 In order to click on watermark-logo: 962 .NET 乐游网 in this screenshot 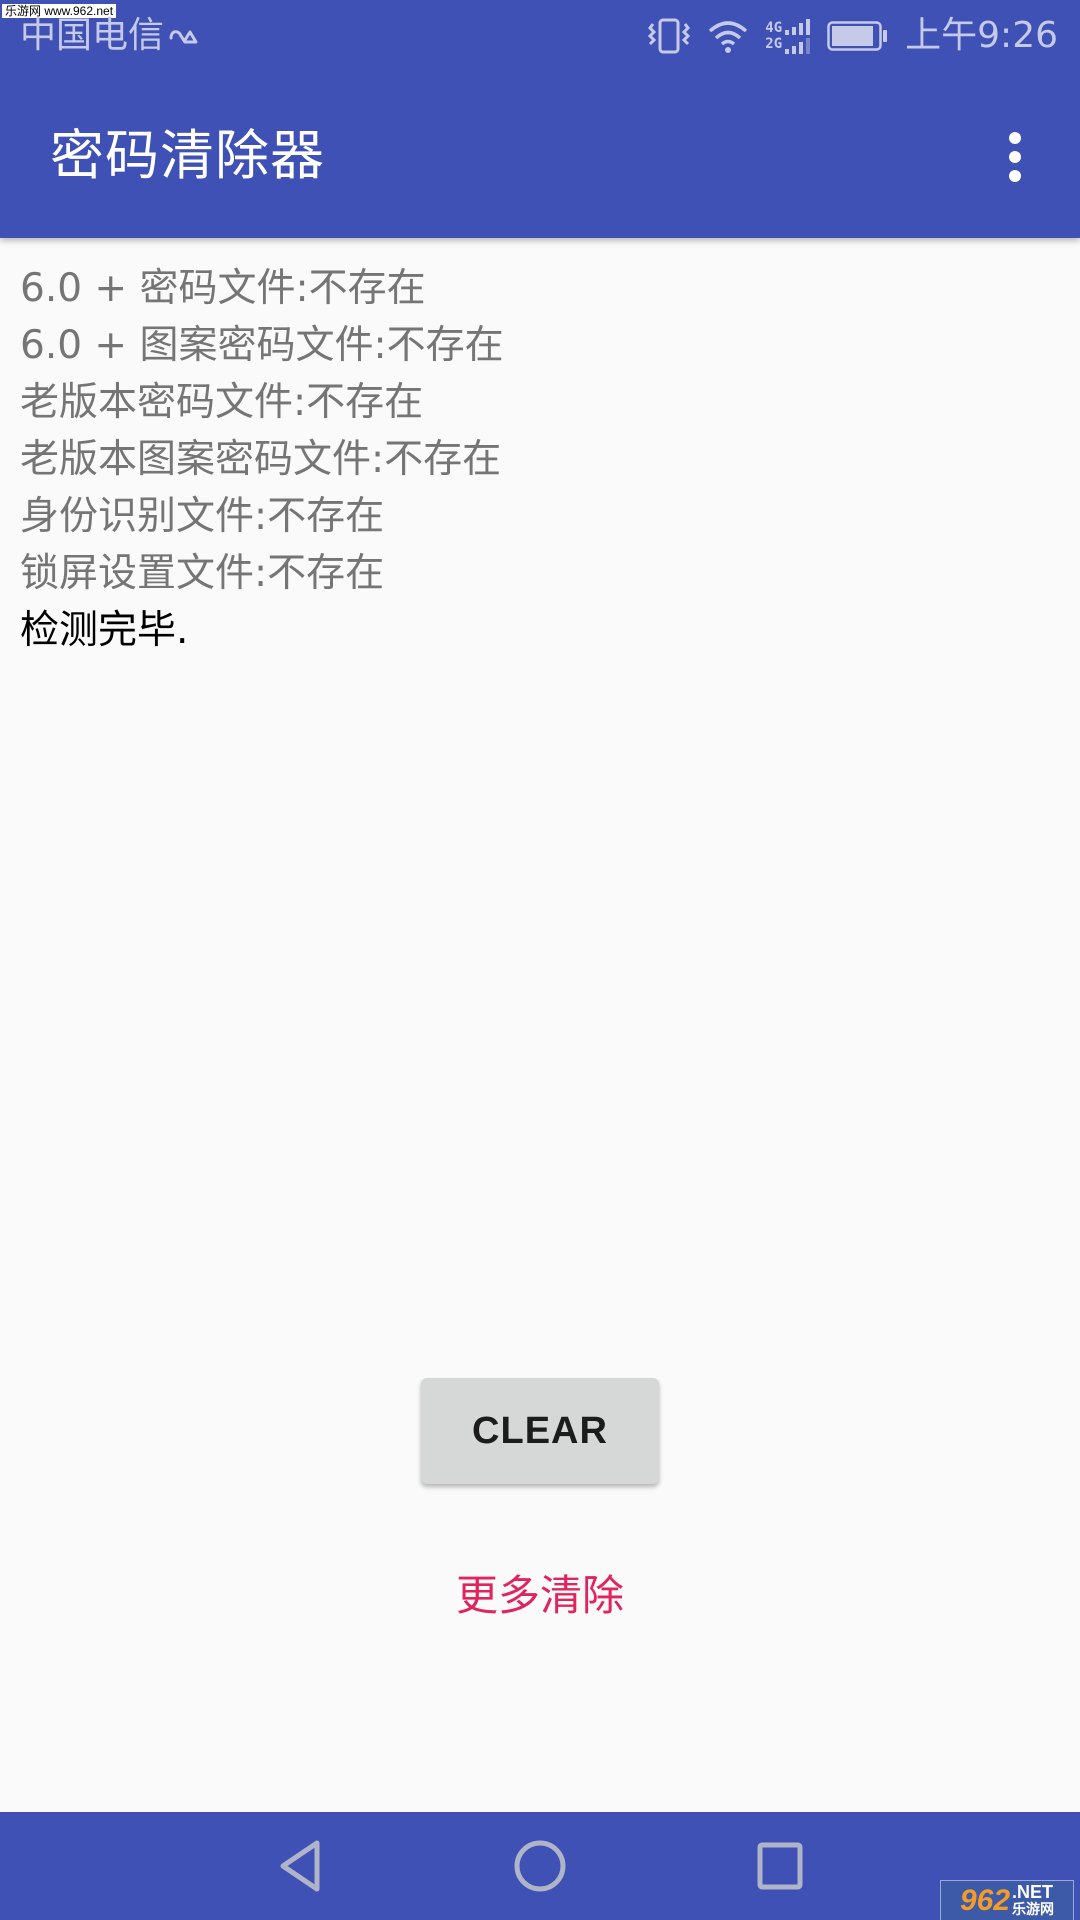, I will do `click(1007, 1900)`.